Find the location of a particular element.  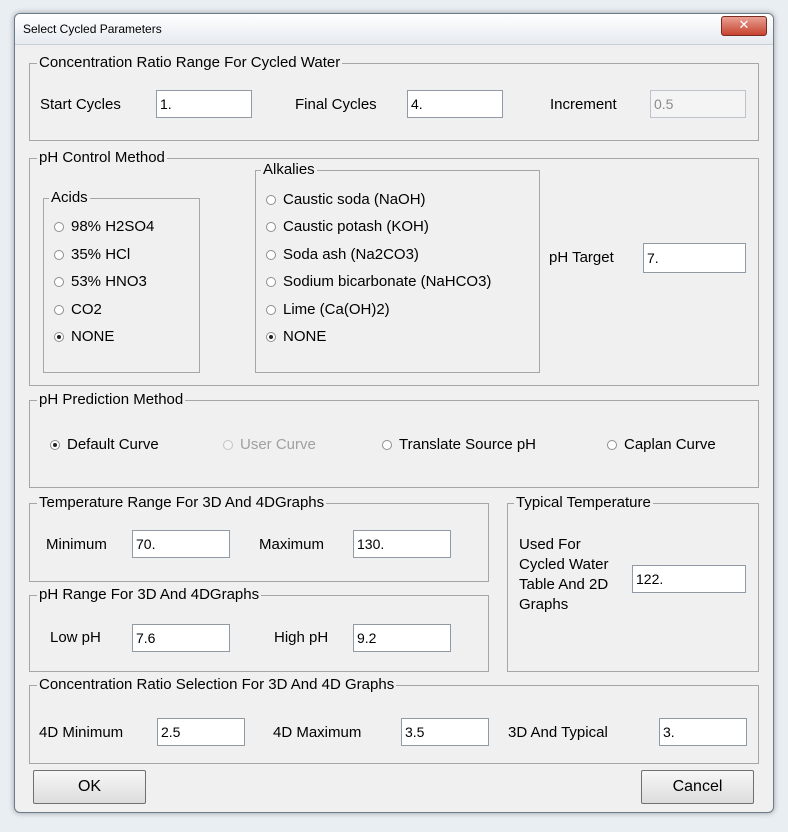

temperature-min-input is located at coordinates (181, 544).